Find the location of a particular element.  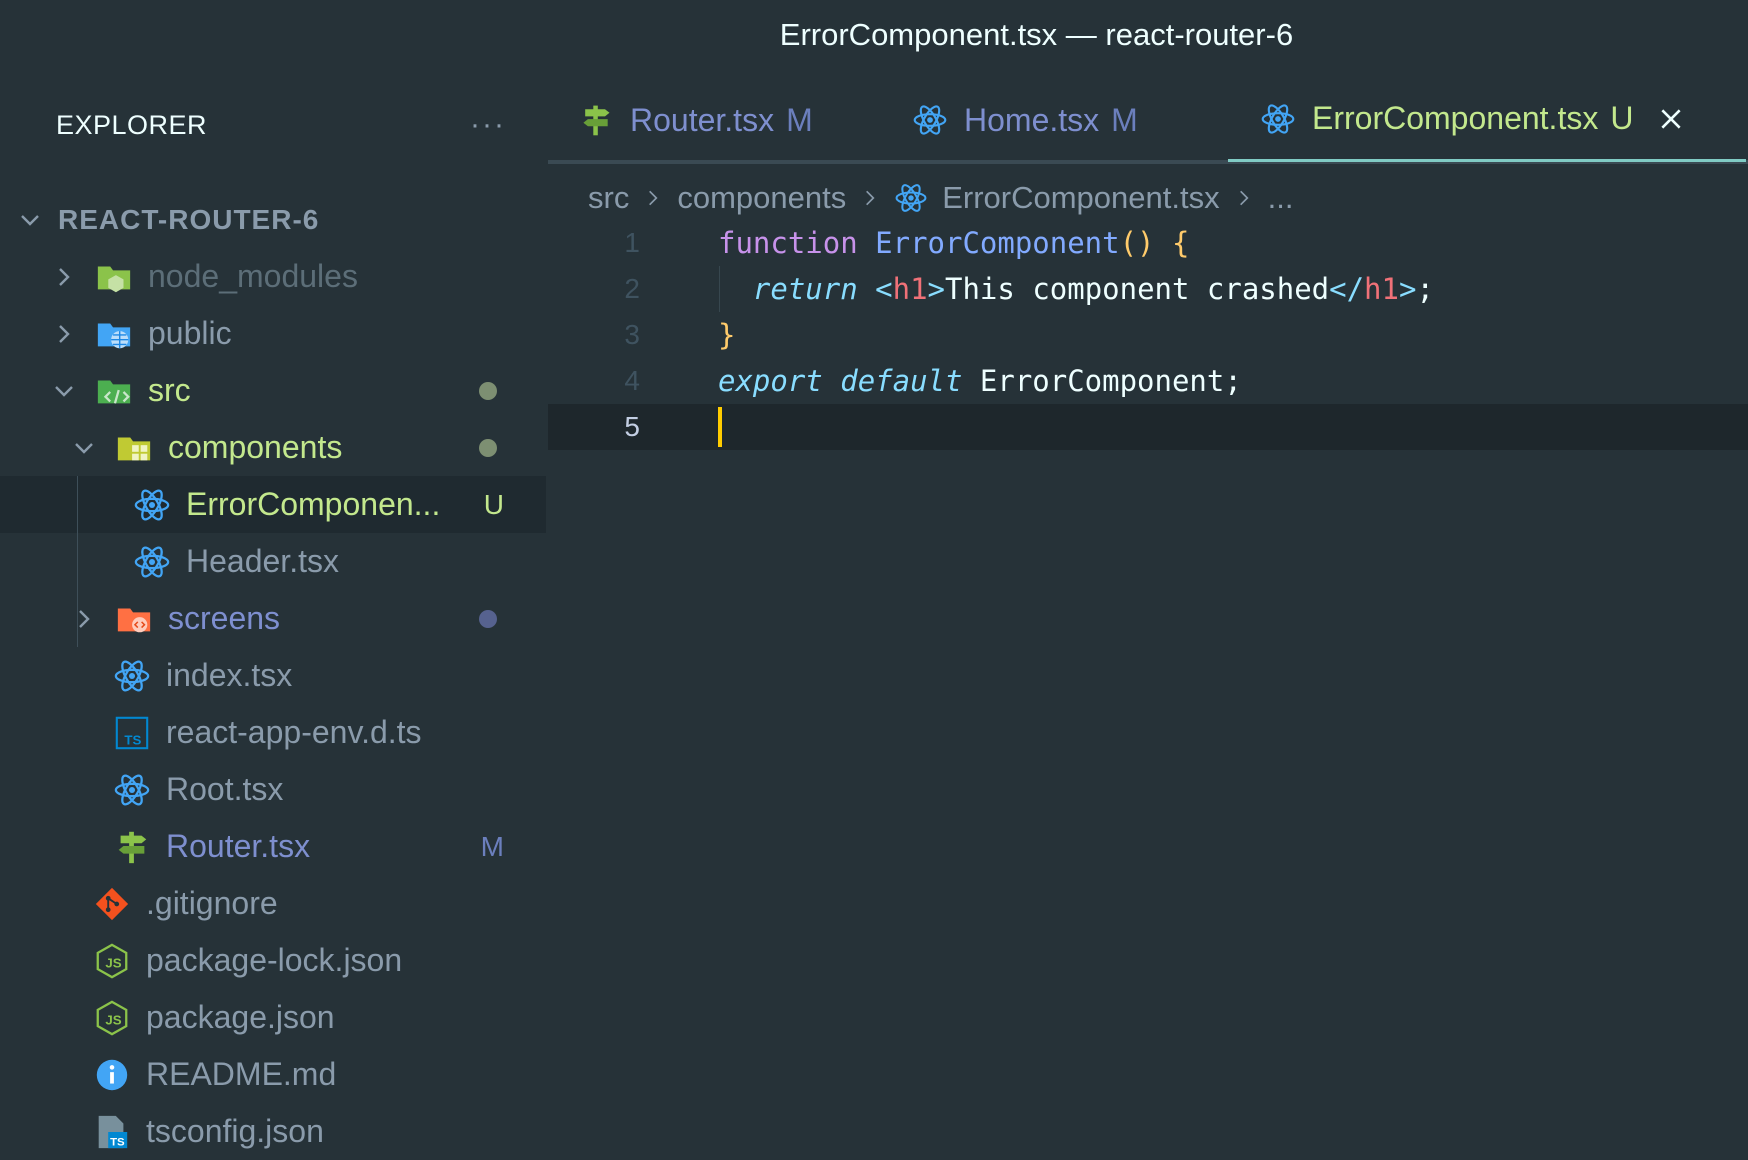

modified-badge: M is located at coordinates (492, 846).